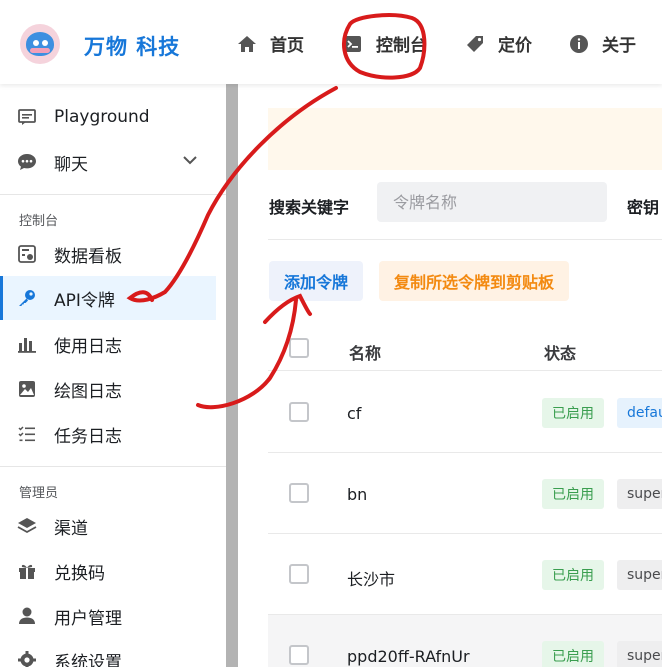  What do you see at coordinates (108, 526) in the screenshot?
I see `sidebar-item-channels: 渠道` at bounding box center [108, 526].